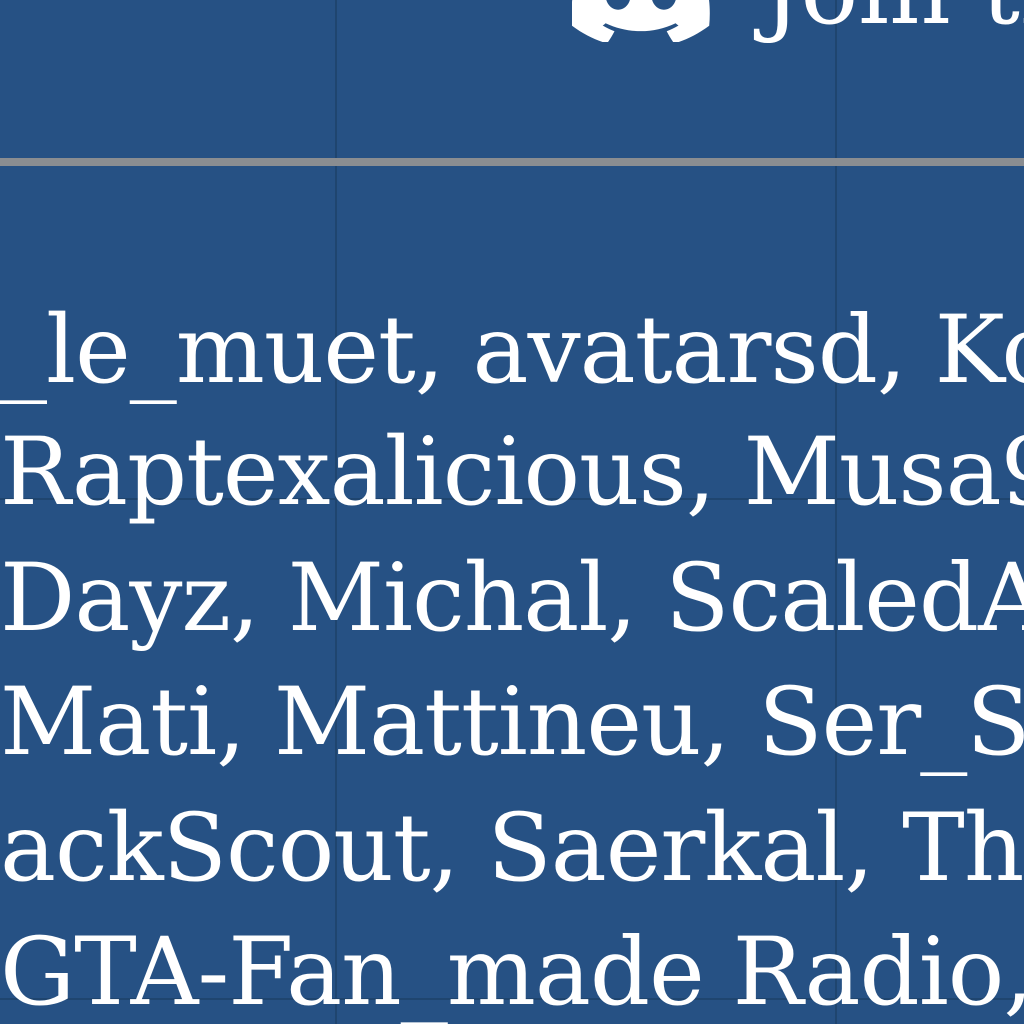 Image resolution: width=1024 pixels, height=1024 pixels. I want to click on credits-line: Mati, Mattineu, Ser_Salt, so click(512, 722).